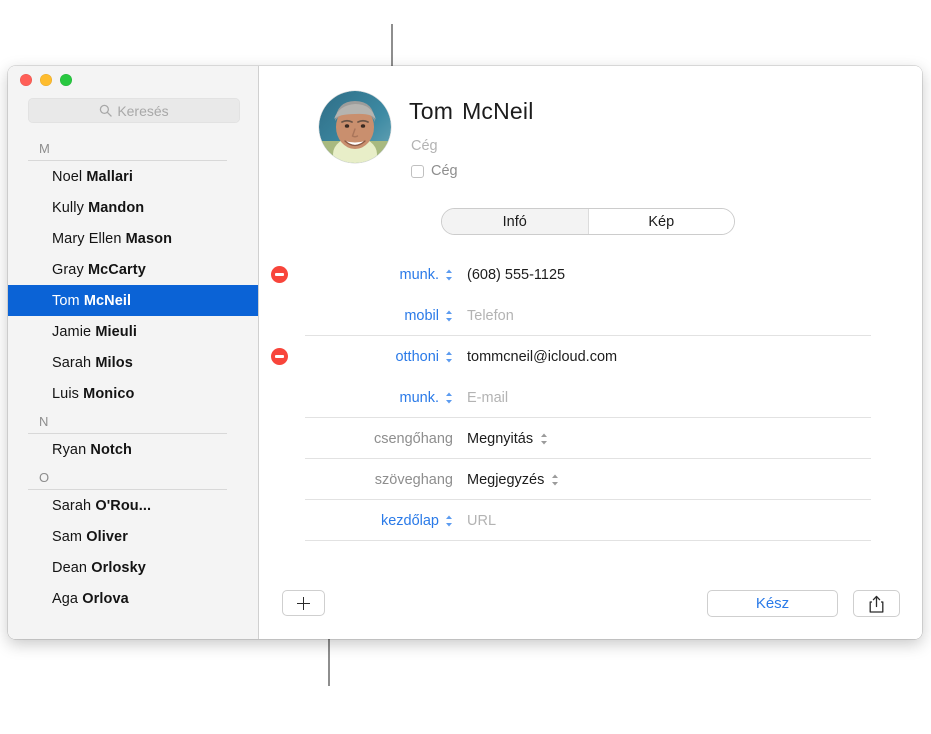 The width and height of the screenshot is (931, 734). I want to click on contact-name: Tom McNeil, so click(471, 111).